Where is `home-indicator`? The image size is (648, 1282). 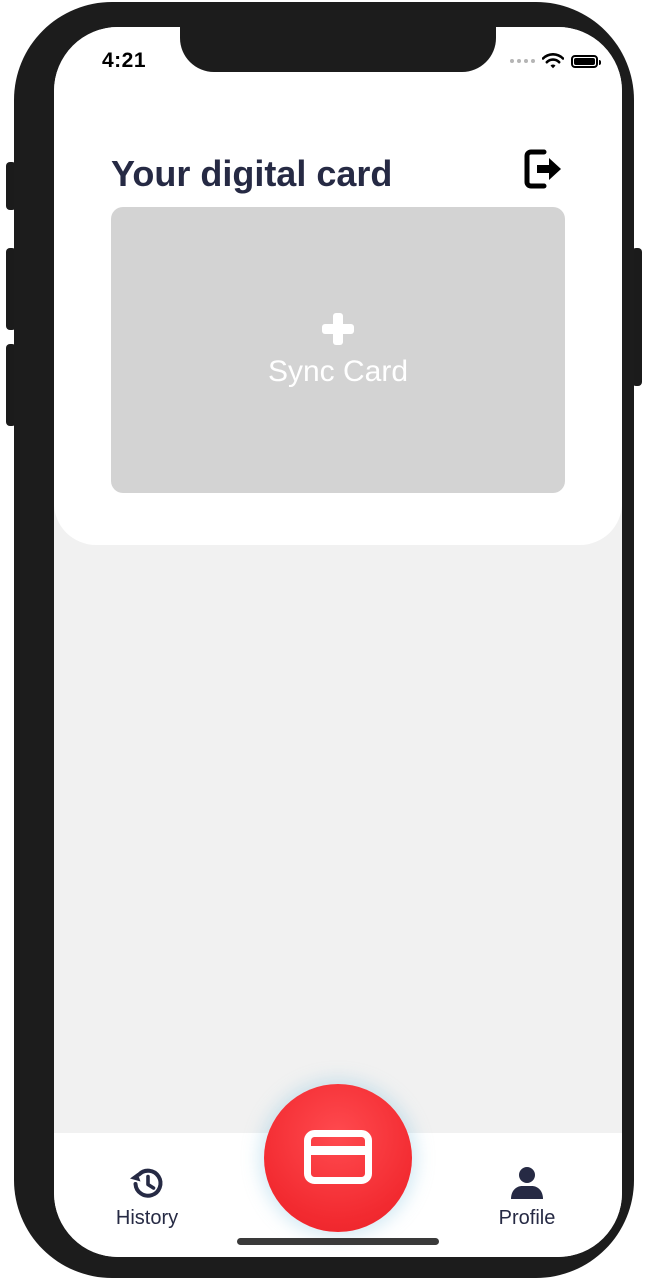 home-indicator is located at coordinates (338, 1241).